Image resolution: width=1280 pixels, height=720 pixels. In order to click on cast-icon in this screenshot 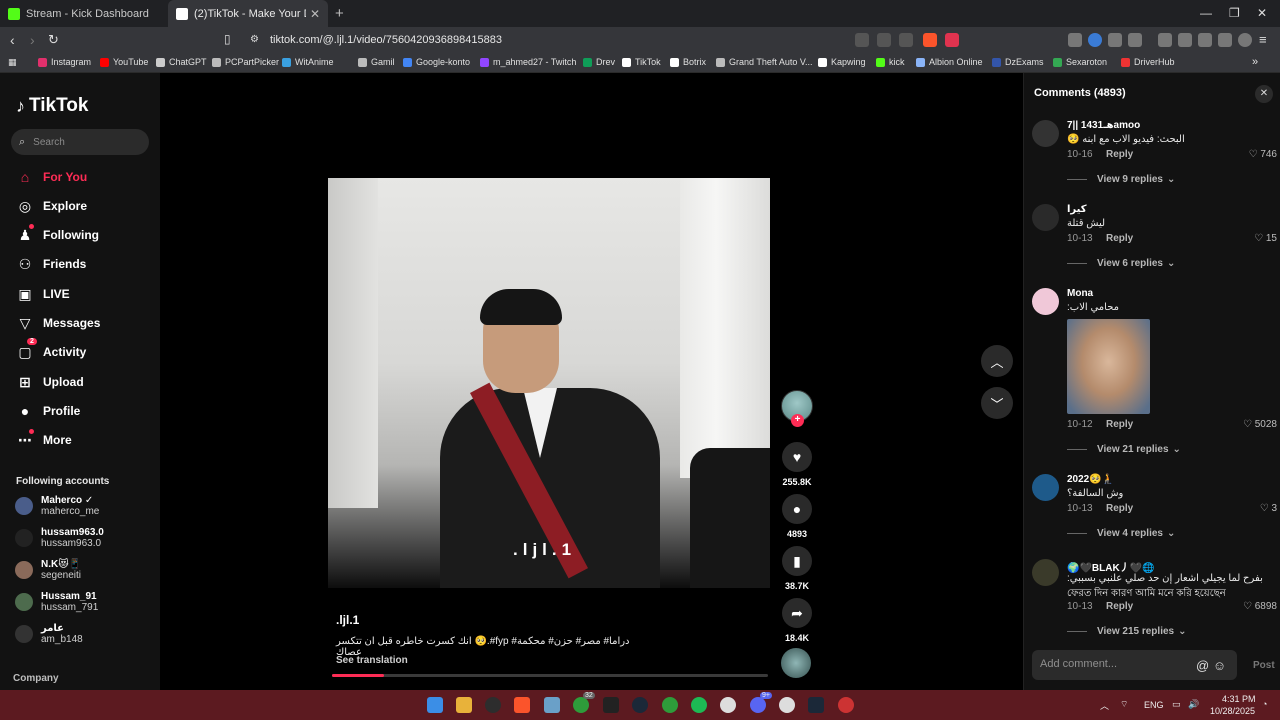, I will do `click(884, 40)`.